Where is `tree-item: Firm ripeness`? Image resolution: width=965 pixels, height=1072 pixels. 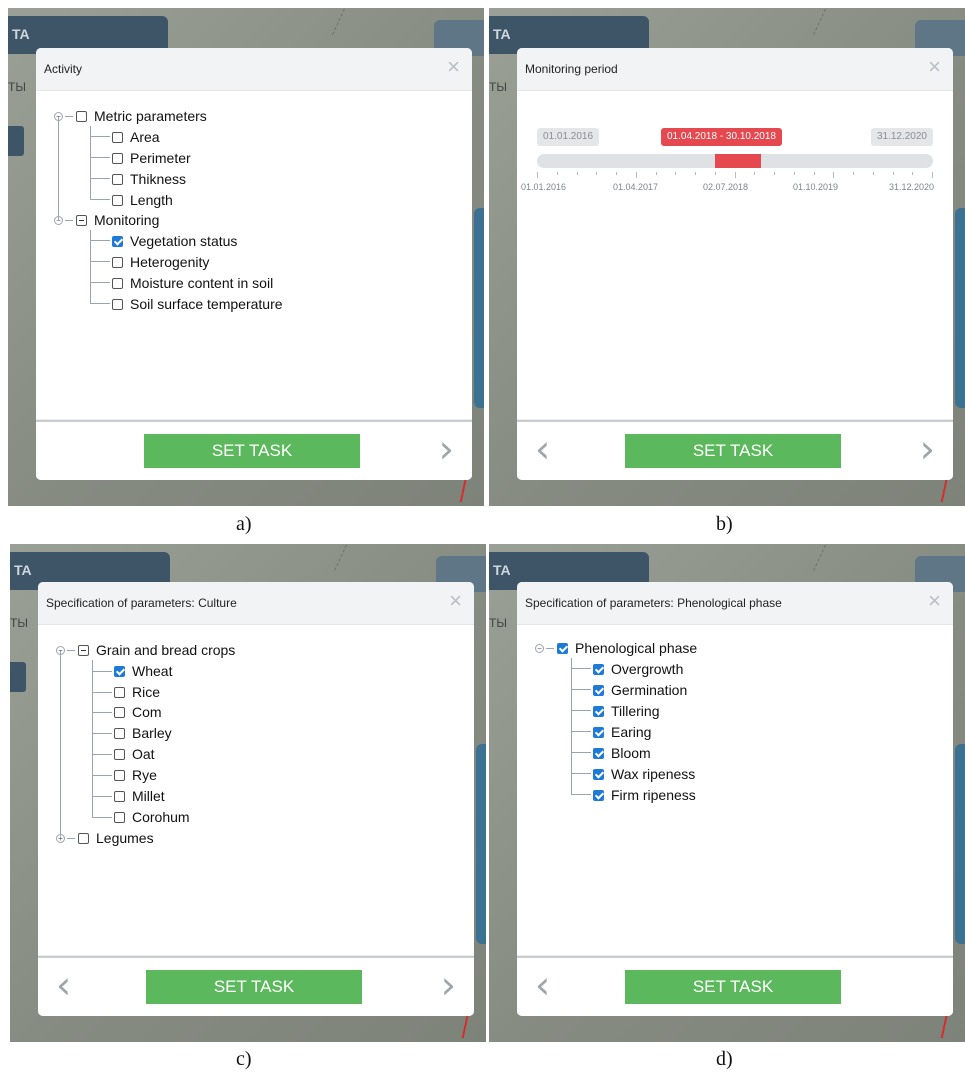 tree-item: Firm ripeness is located at coordinates (644, 795).